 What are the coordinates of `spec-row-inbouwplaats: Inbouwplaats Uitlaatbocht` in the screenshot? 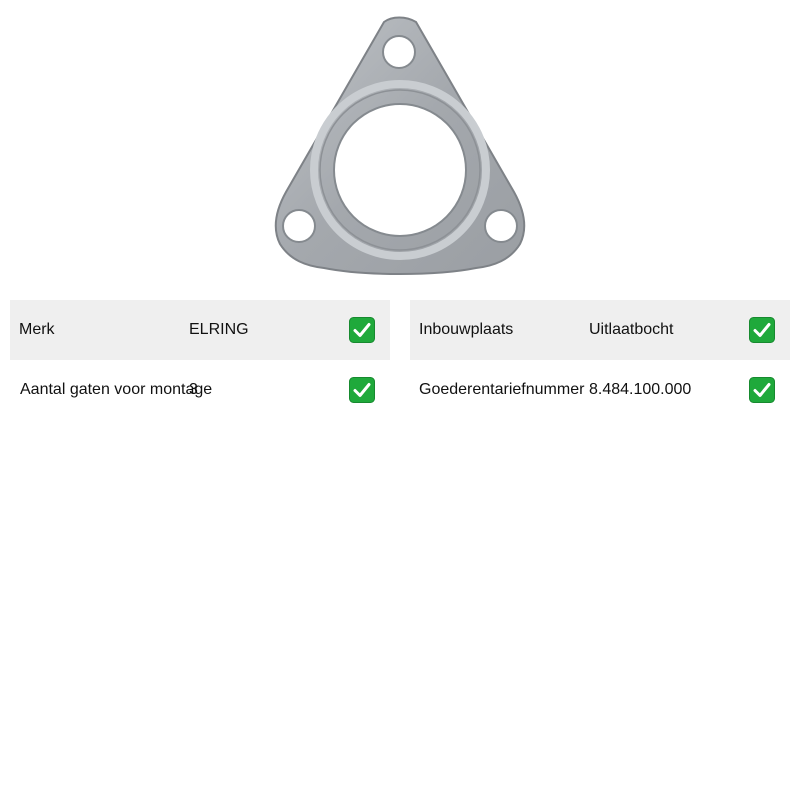 It's located at (600, 330).